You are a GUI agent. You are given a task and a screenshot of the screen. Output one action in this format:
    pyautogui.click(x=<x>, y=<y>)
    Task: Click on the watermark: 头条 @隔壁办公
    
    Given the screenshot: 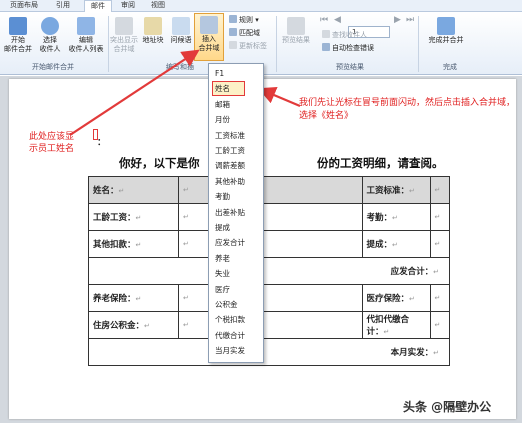 What is the action you would take?
    pyautogui.click(x=447, y=407)
    